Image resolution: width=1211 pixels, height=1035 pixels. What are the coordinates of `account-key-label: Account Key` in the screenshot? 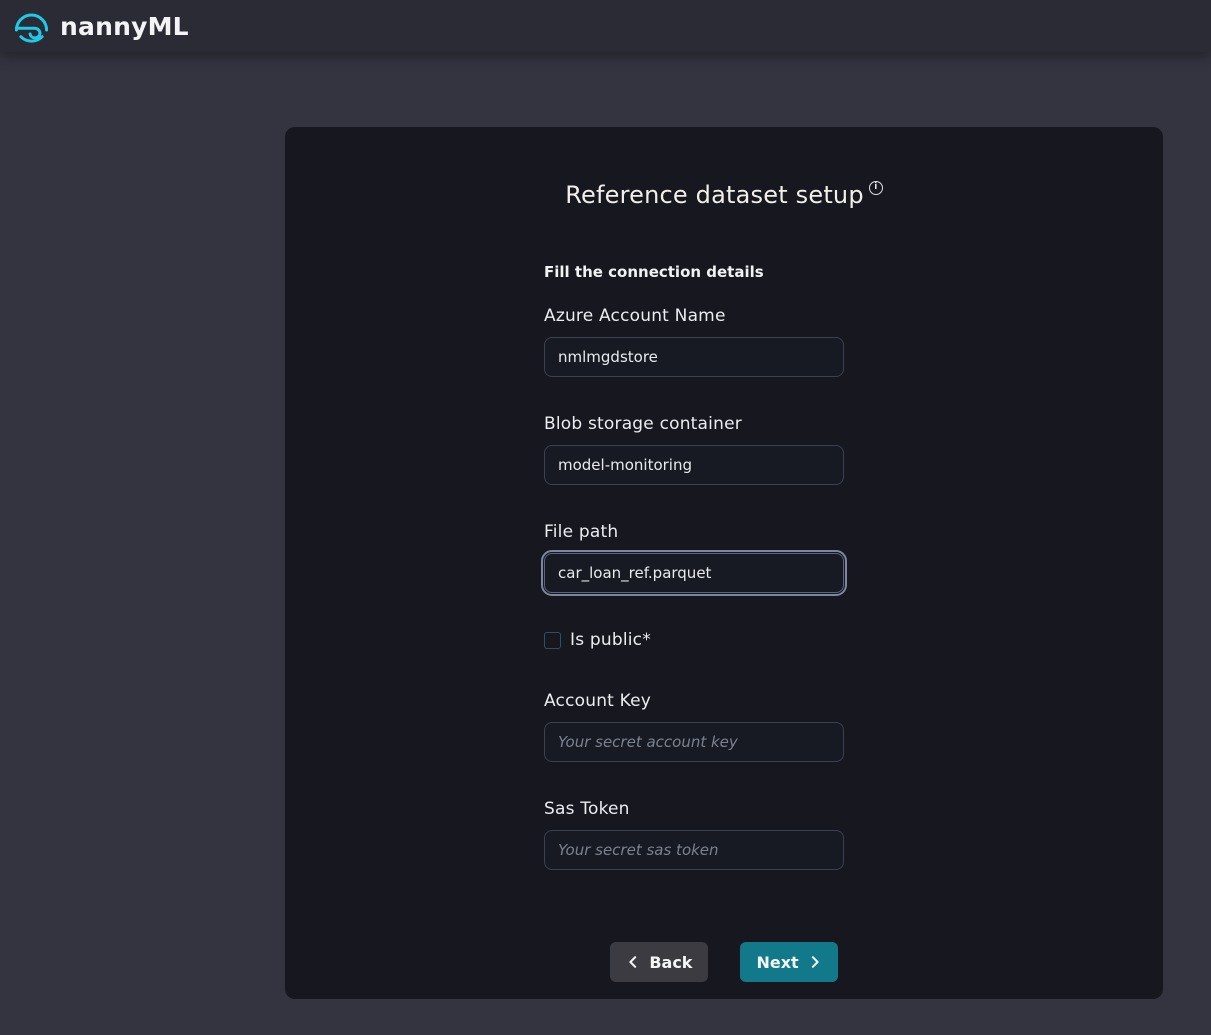 It's located at (598, 701).